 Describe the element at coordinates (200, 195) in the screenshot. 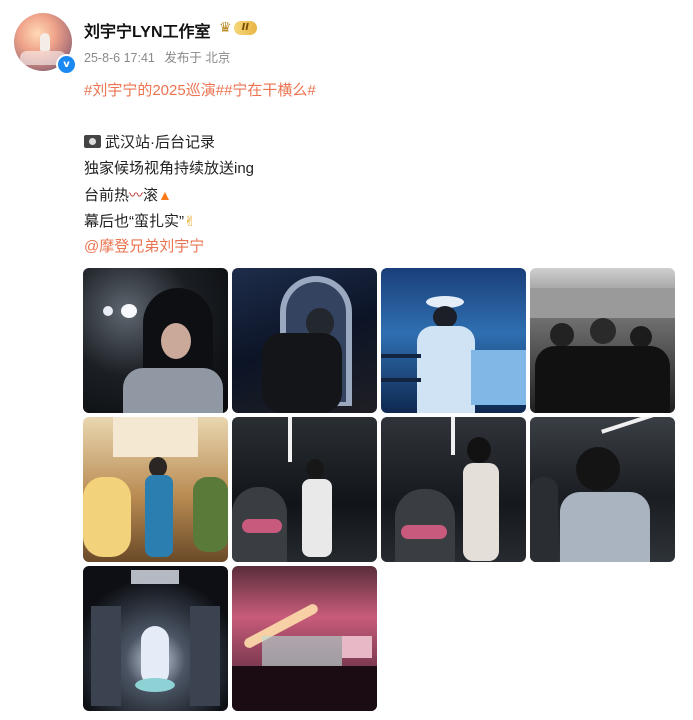

I see `body-line-3: 台前热〰滚▲` at that location.